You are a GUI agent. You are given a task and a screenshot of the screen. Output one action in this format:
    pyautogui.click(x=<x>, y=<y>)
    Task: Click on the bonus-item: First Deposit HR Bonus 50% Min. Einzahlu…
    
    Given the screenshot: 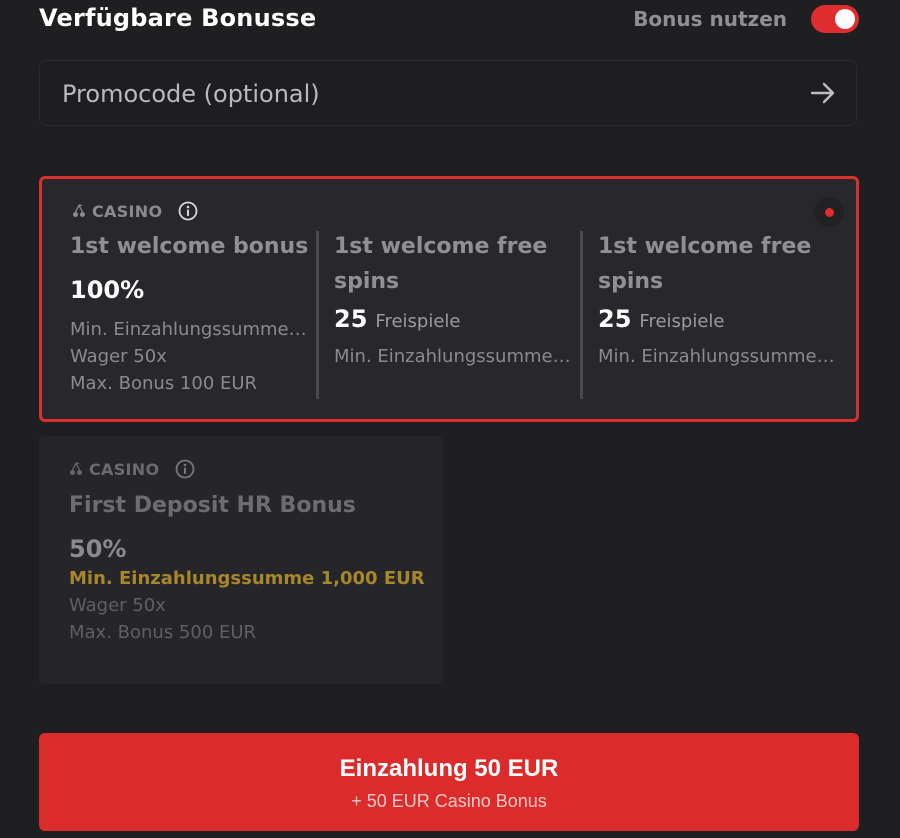 What is the action you would take?
    pyautogui.click(x=249, y=567)
    